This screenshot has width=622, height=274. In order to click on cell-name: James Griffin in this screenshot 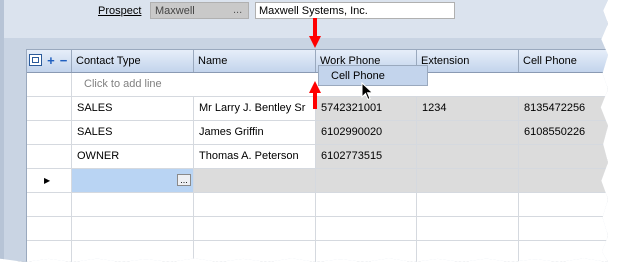, I will do `click(255, 132)`.